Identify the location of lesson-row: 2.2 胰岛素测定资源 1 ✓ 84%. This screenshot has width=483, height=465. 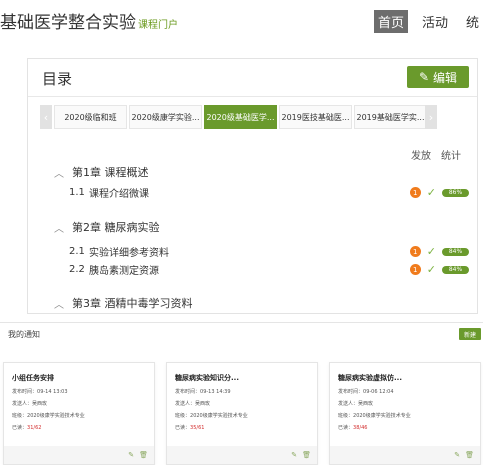
(269, 269).